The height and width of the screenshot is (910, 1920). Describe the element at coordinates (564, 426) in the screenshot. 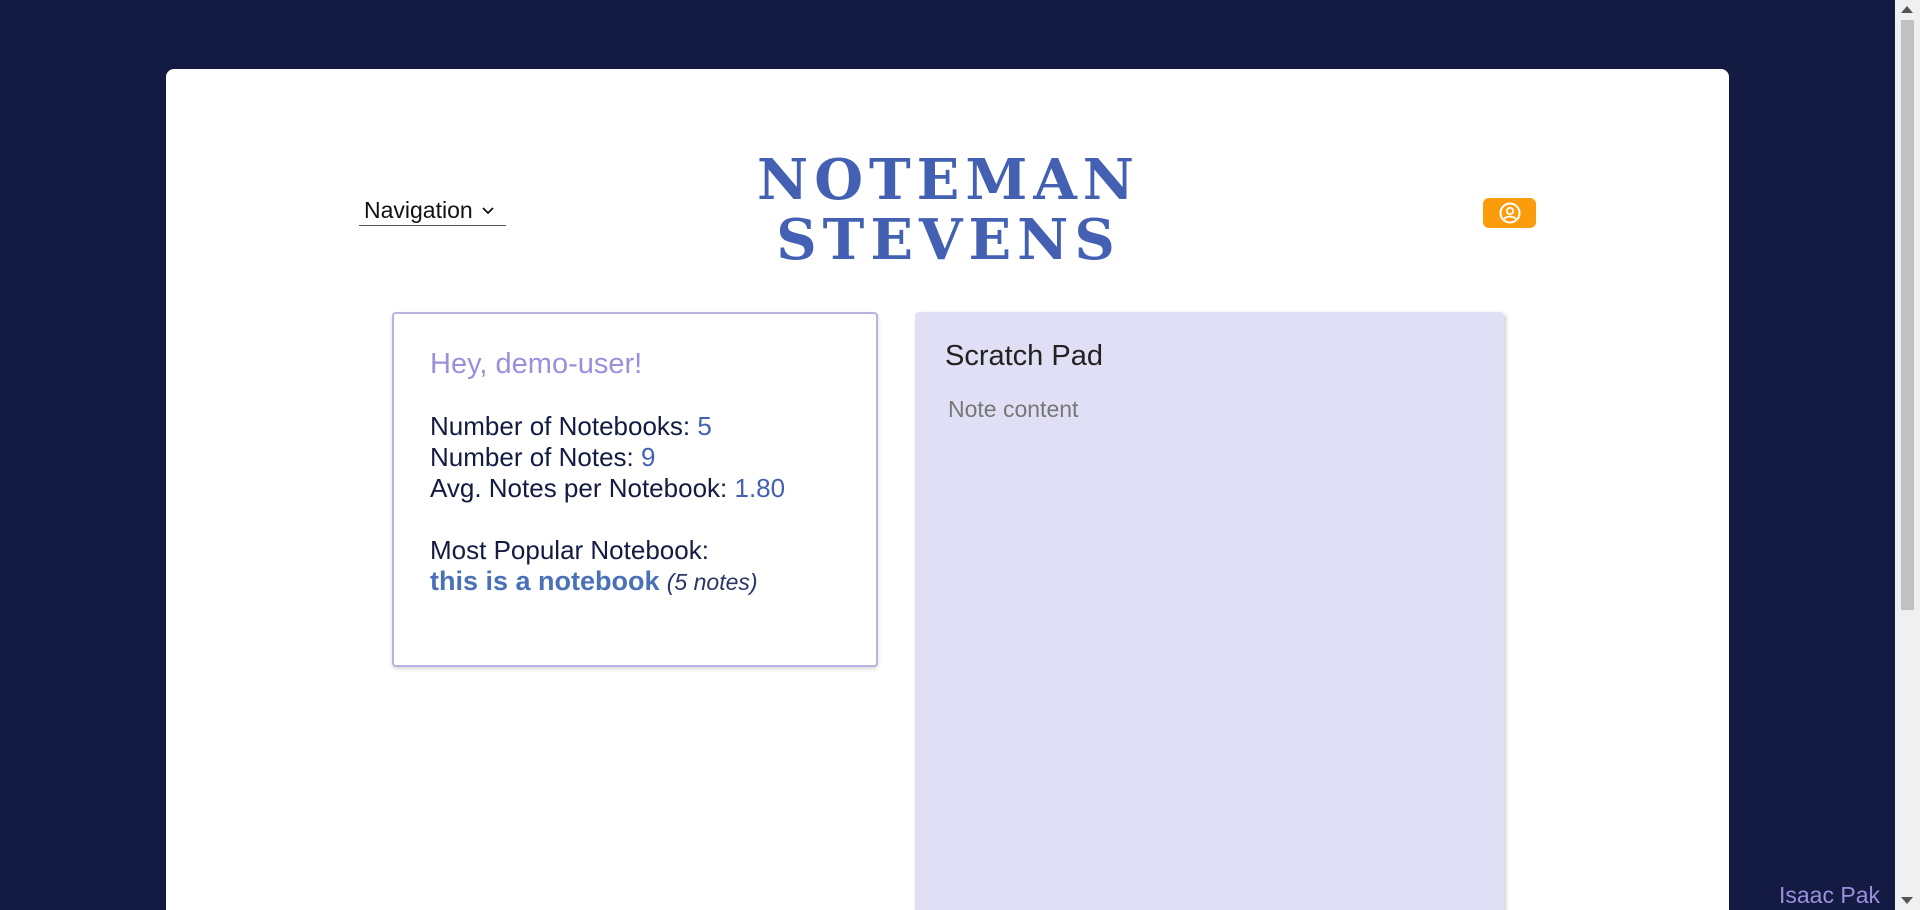

I see `stat-notebooks-label: Number of Notebooks:` at that location.